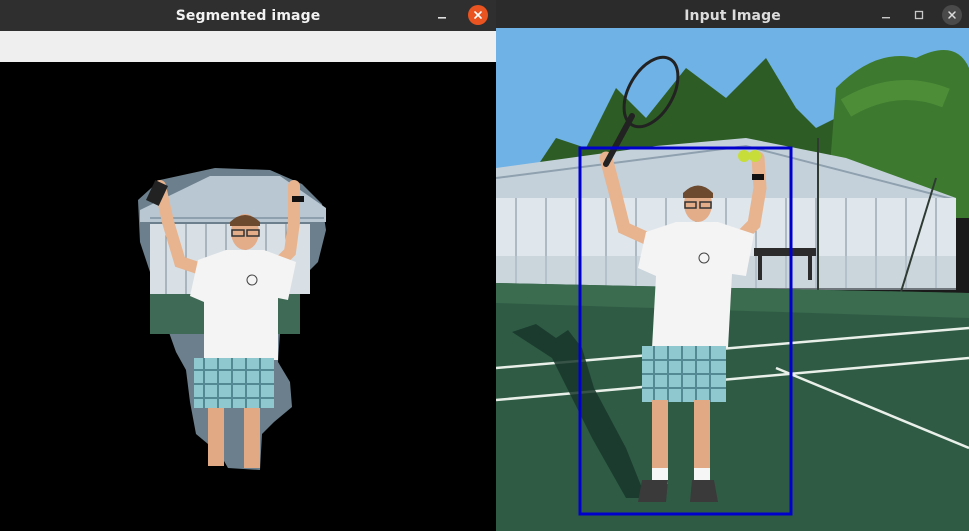 The image size is (969, 531). I want to click on close-button-input, so click(952, 15).